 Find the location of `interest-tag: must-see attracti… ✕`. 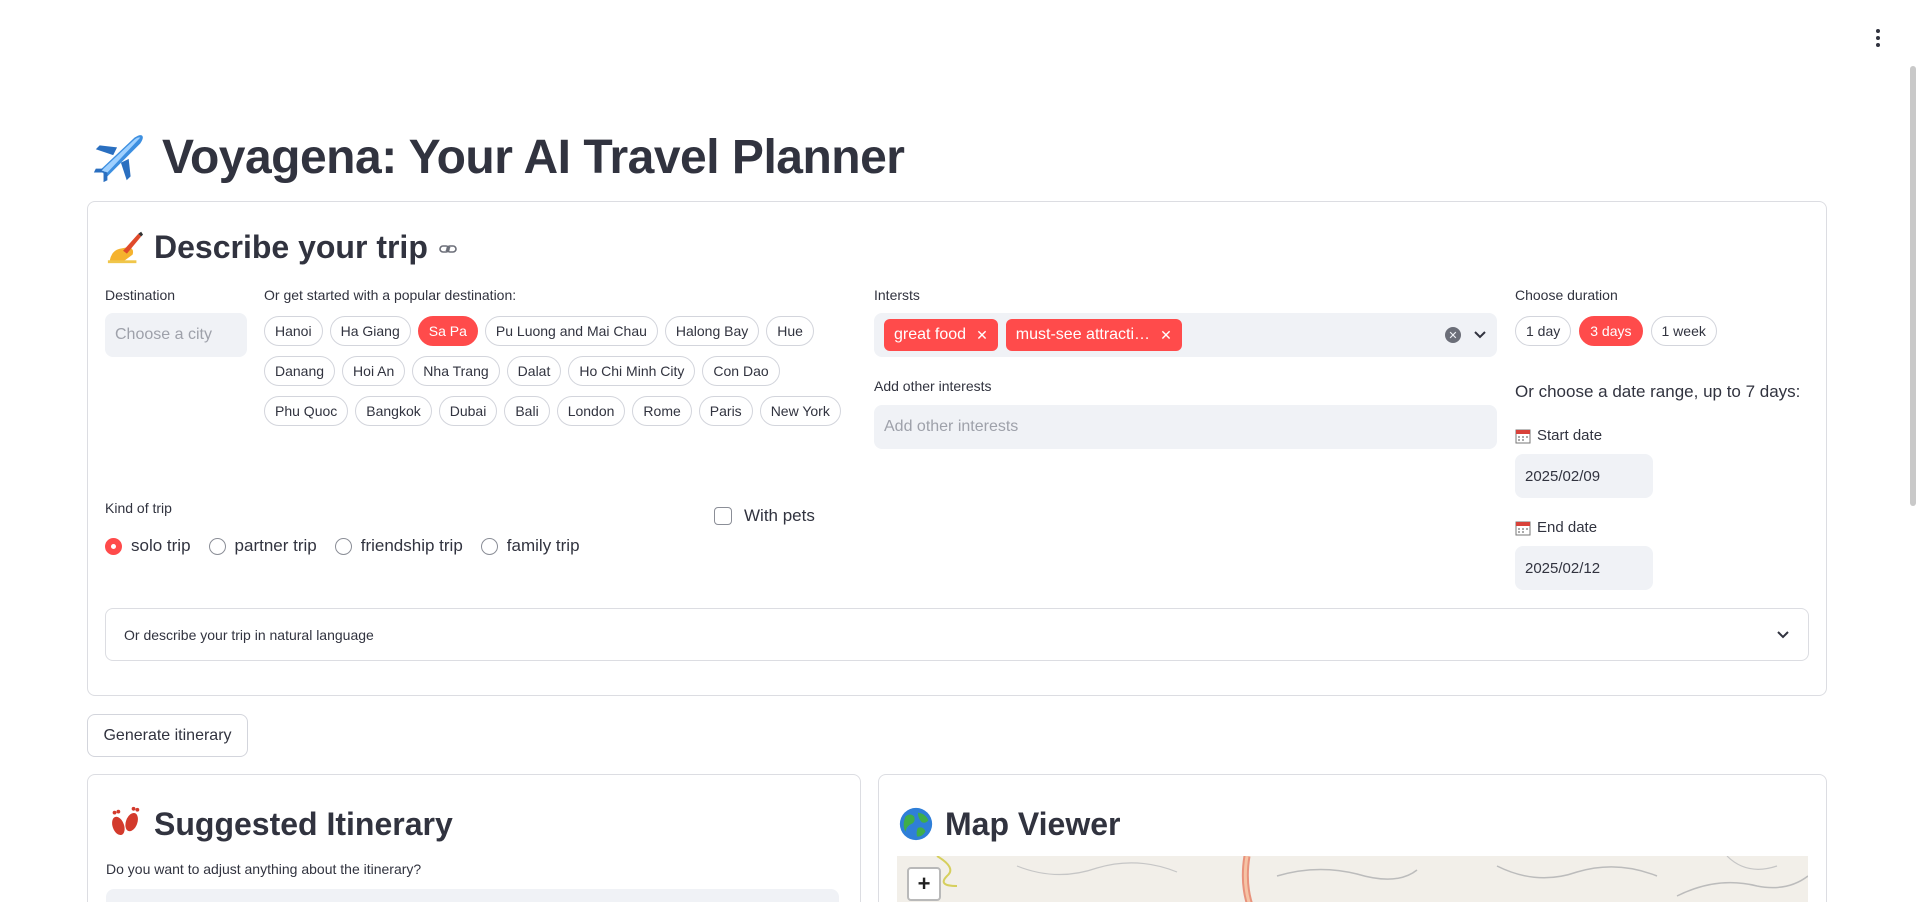

interest-tag: must-see attracti… ✕ is located at coordinates (1093, 335).